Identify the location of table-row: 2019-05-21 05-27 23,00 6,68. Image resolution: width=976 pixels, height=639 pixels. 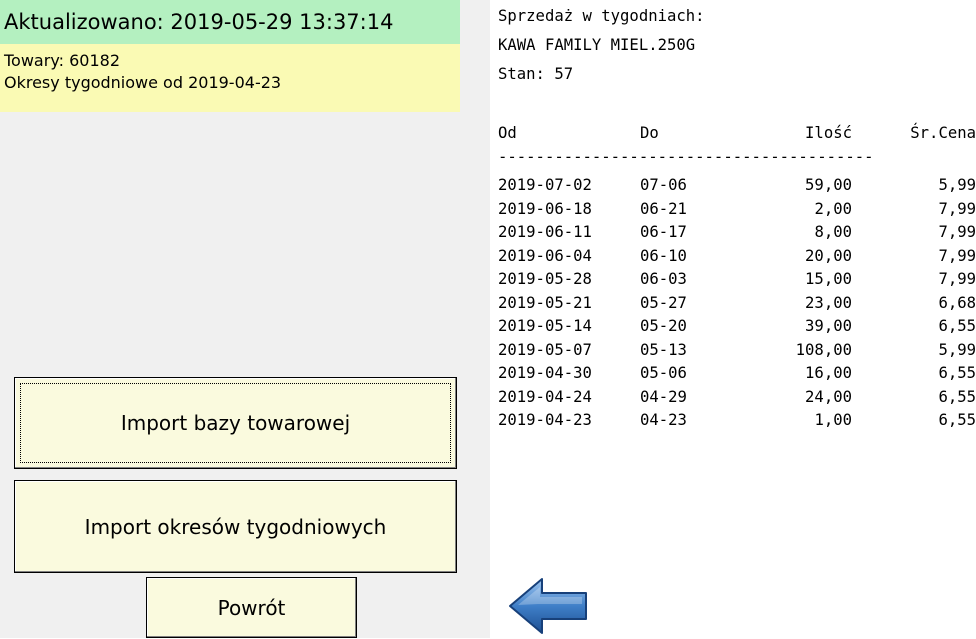
(737, 304).